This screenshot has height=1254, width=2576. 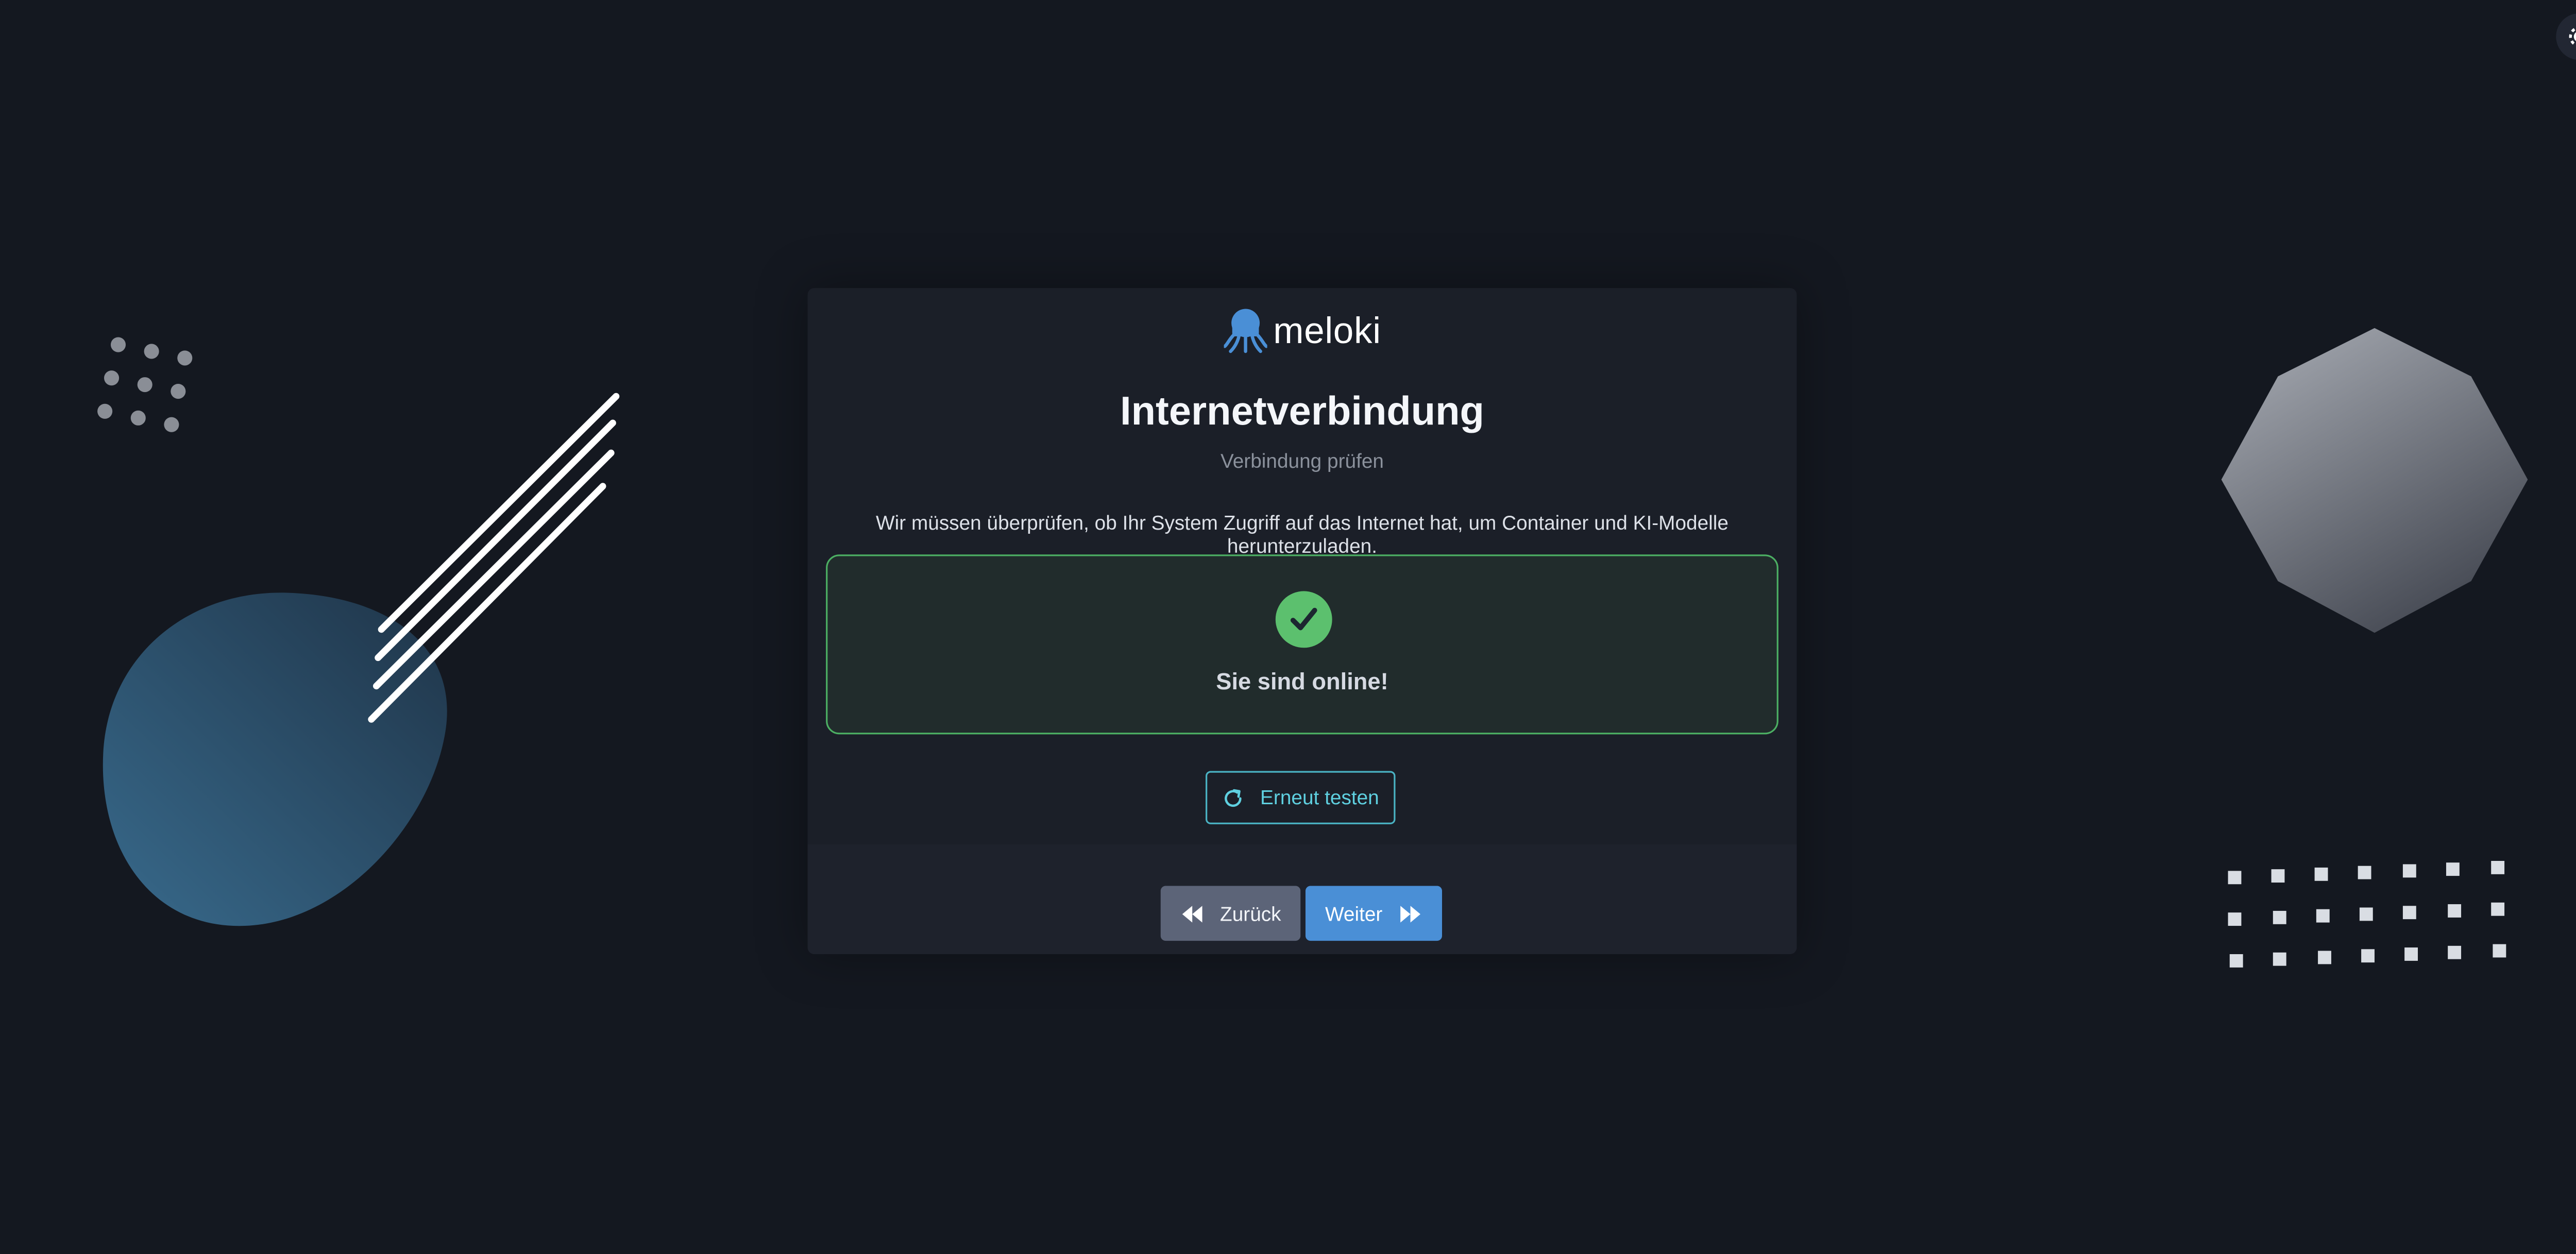 I want to click on brand-name: meloki, so click(x=1327, y=331).